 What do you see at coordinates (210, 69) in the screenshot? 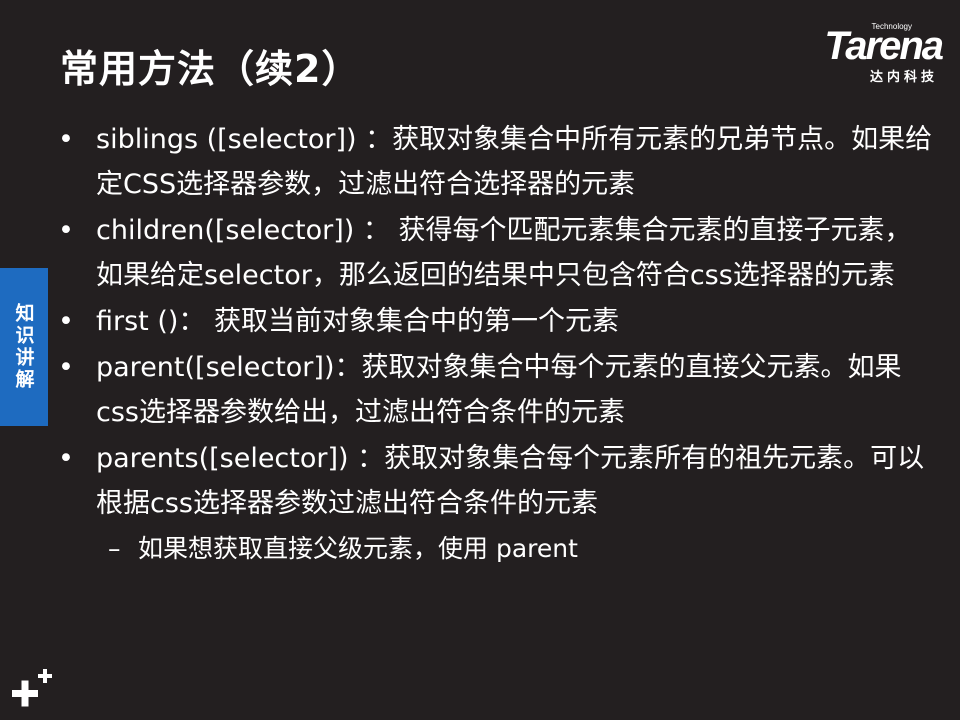
I see `slide-title: 常用方法（续2）` at bounding box center [210, 69].